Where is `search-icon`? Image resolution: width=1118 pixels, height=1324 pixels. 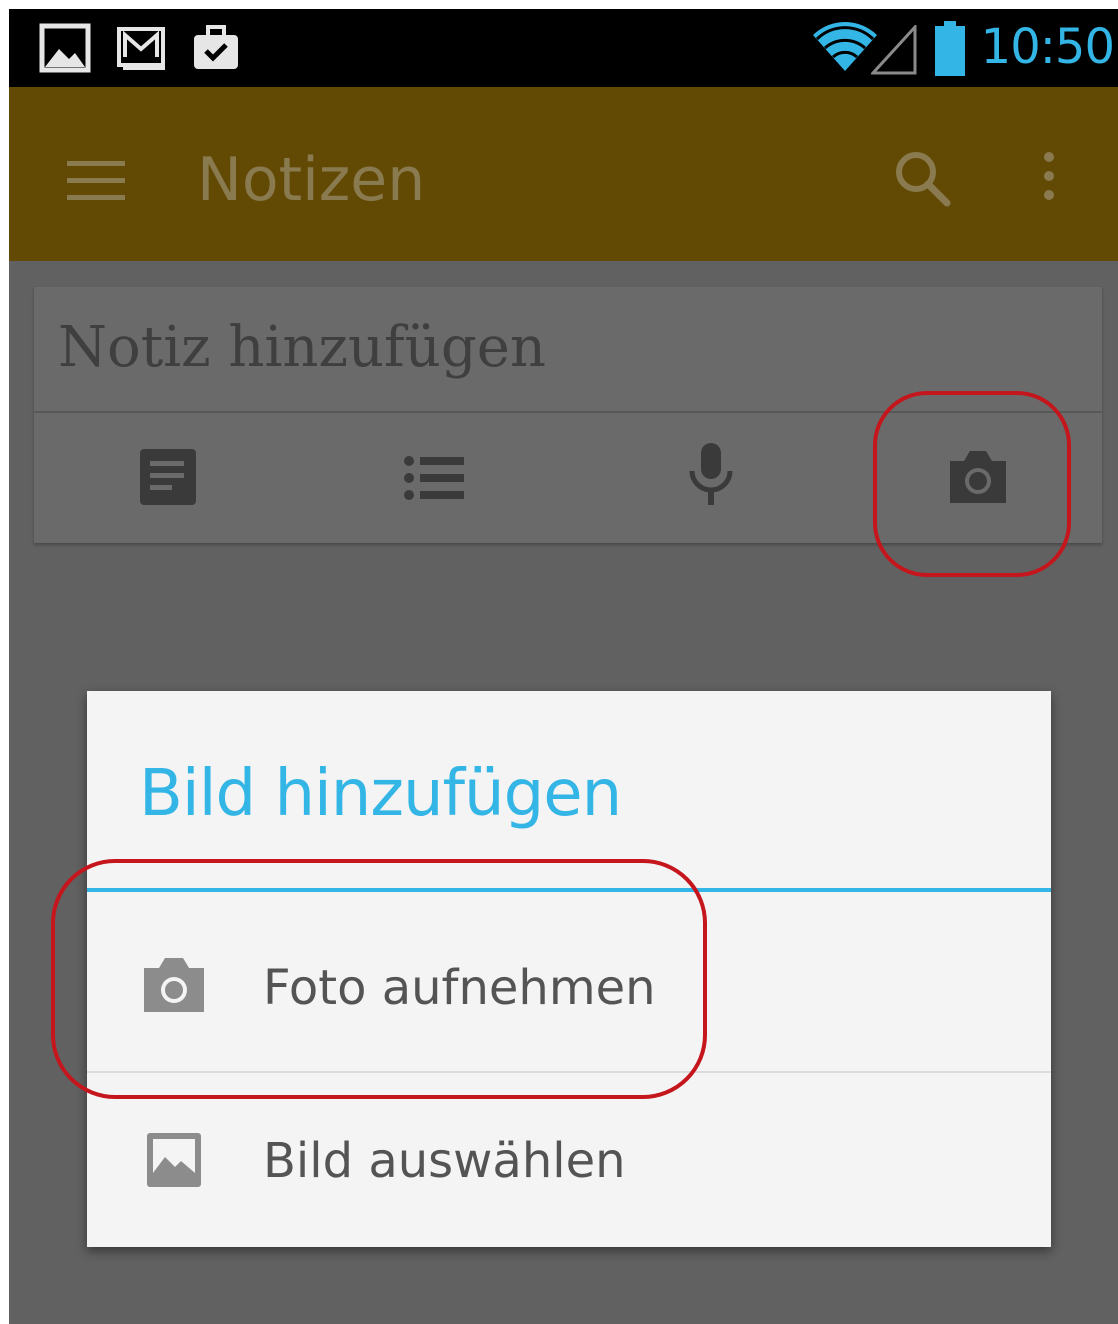 search-icon is located at coordinates (923, 179).